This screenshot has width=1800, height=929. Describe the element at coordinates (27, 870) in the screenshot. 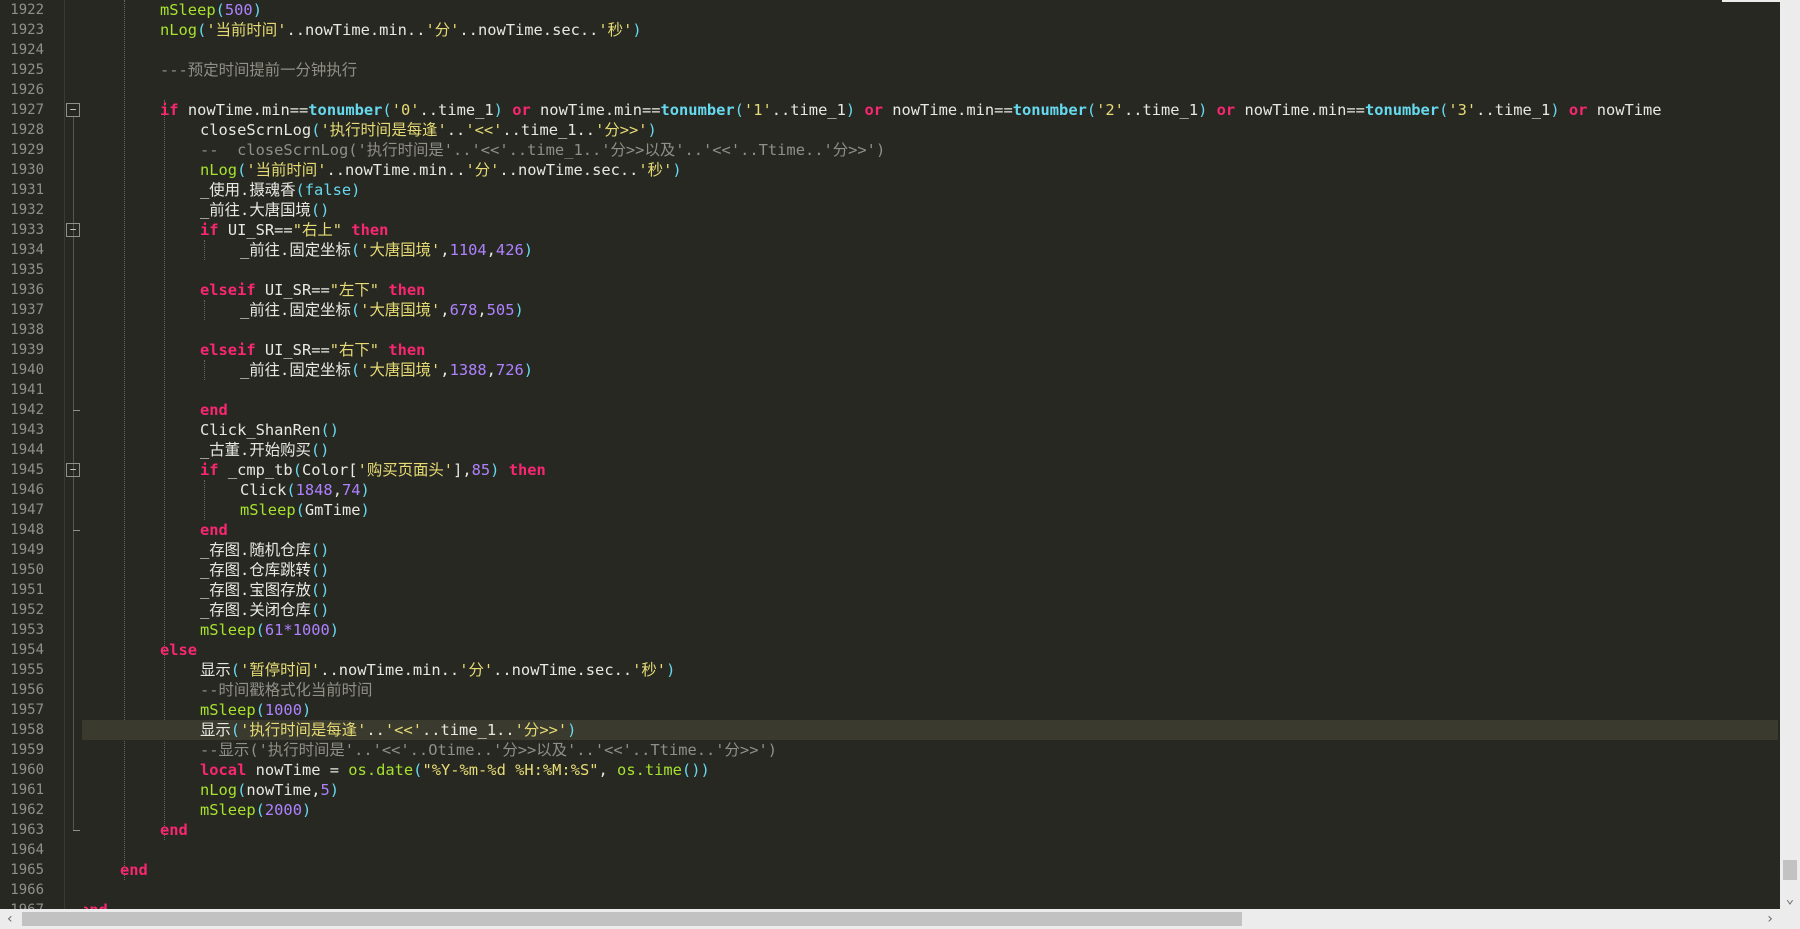

I see `line-number: 1965` at that location.